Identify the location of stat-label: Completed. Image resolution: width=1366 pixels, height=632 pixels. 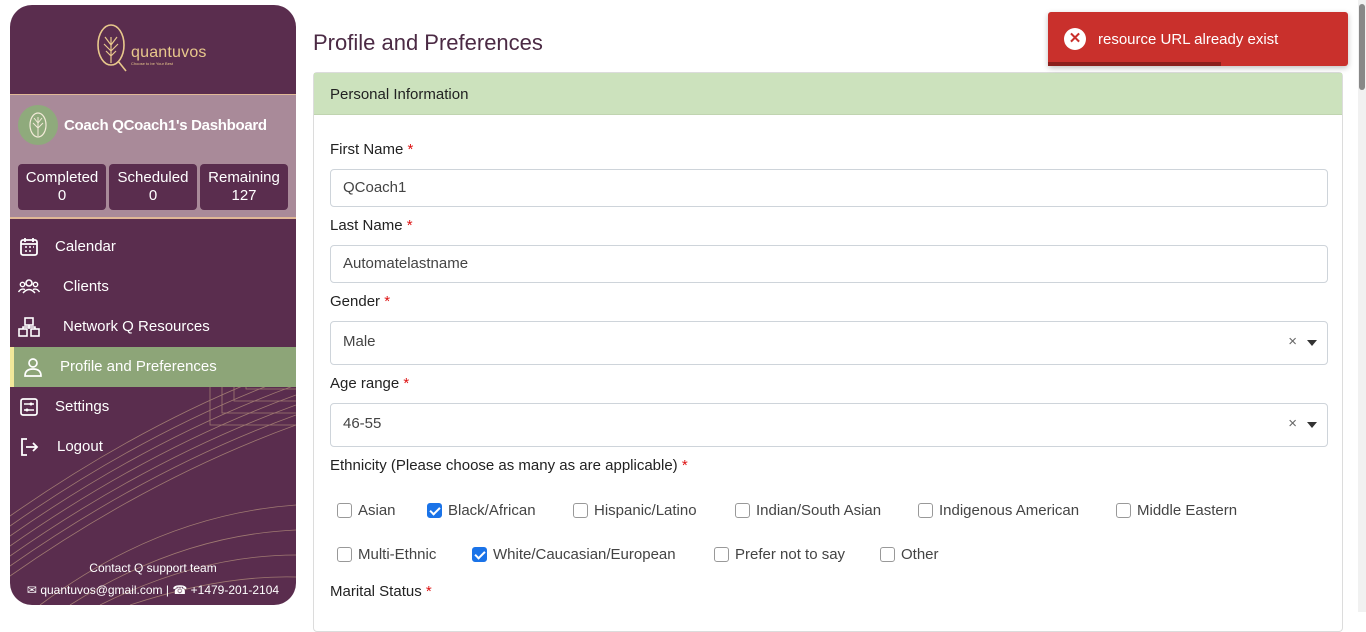
(62, 177).